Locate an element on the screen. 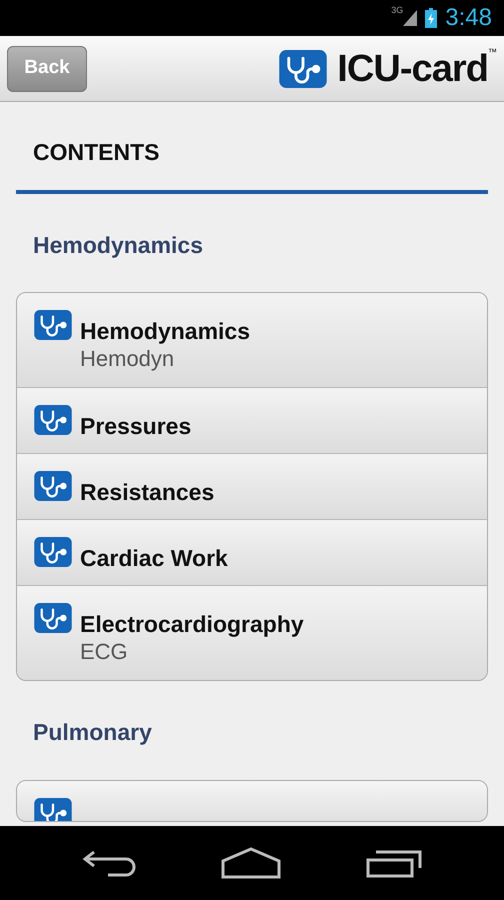 This screenshot has width=504, height=900. battery-icon is located at coordinates (431, 18).